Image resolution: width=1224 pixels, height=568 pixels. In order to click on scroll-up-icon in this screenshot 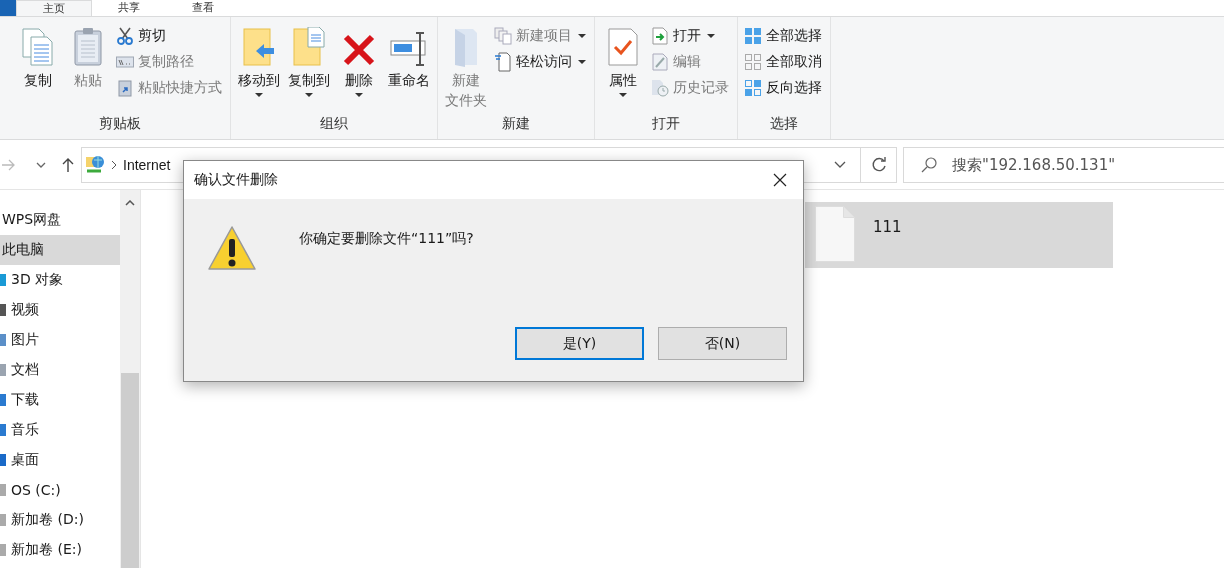, I will do `click(130, 203)`.